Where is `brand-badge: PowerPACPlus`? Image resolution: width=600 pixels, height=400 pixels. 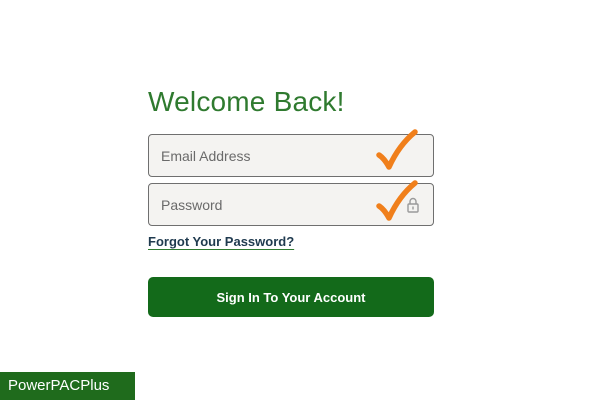
brand-badge: PowerPACPlus is located at coordinates (67, 386).